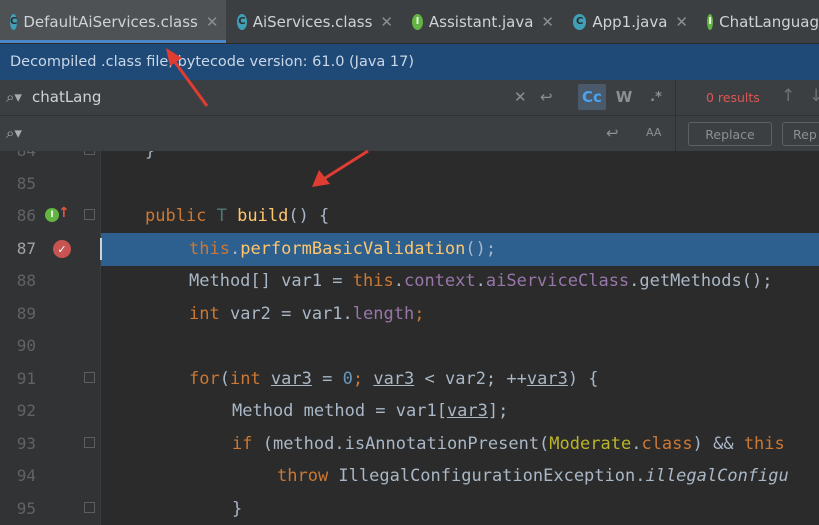  Describe the element at coordinates (337, 97) in the screenshot. I see `search-row: ⌕▾ chatLang` at that location.